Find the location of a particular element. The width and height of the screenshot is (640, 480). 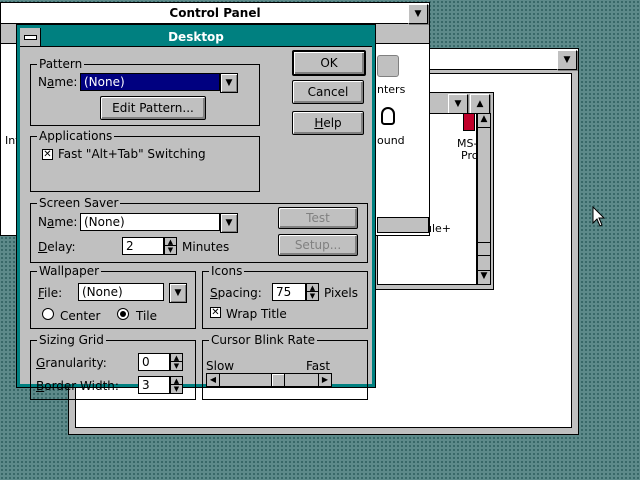

pattern-name-dropdown: (None) is located at coordinates (150, 82).